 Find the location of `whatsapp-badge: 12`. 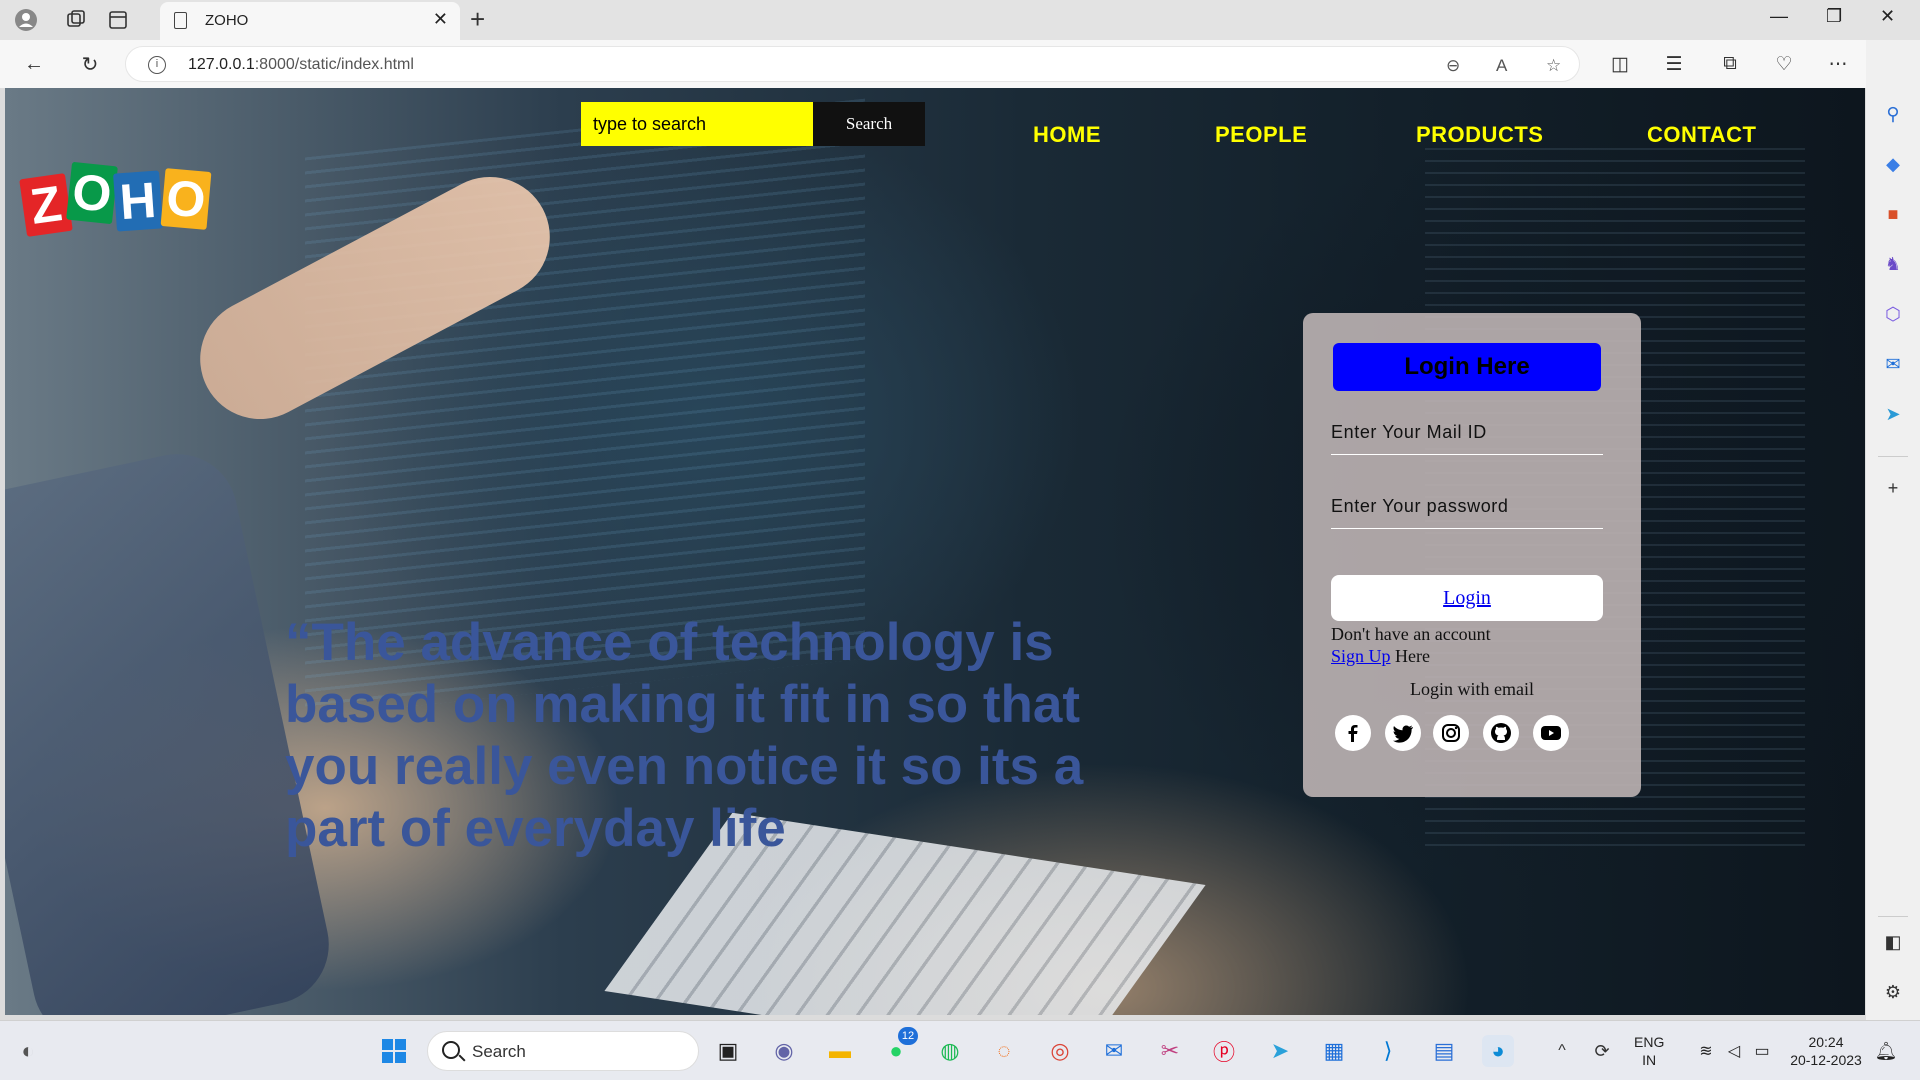

whatsapp-badge: 12 is located at coordinates (908, 1036).